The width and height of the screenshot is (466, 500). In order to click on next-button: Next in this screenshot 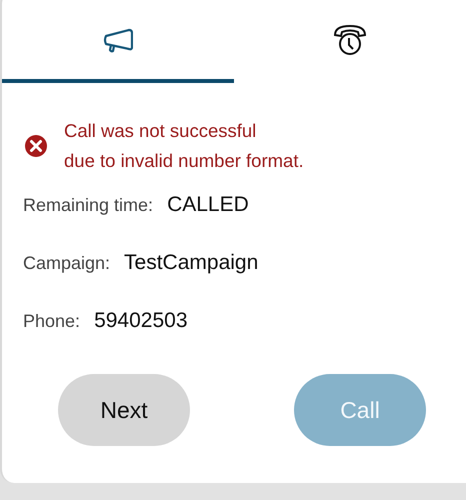, I will do `click(124, 410)`.